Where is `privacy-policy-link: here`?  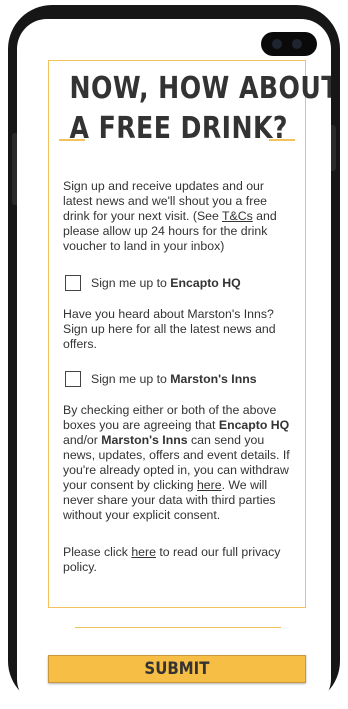
privacy-policy-link: here is located at coordinates (143, 552).